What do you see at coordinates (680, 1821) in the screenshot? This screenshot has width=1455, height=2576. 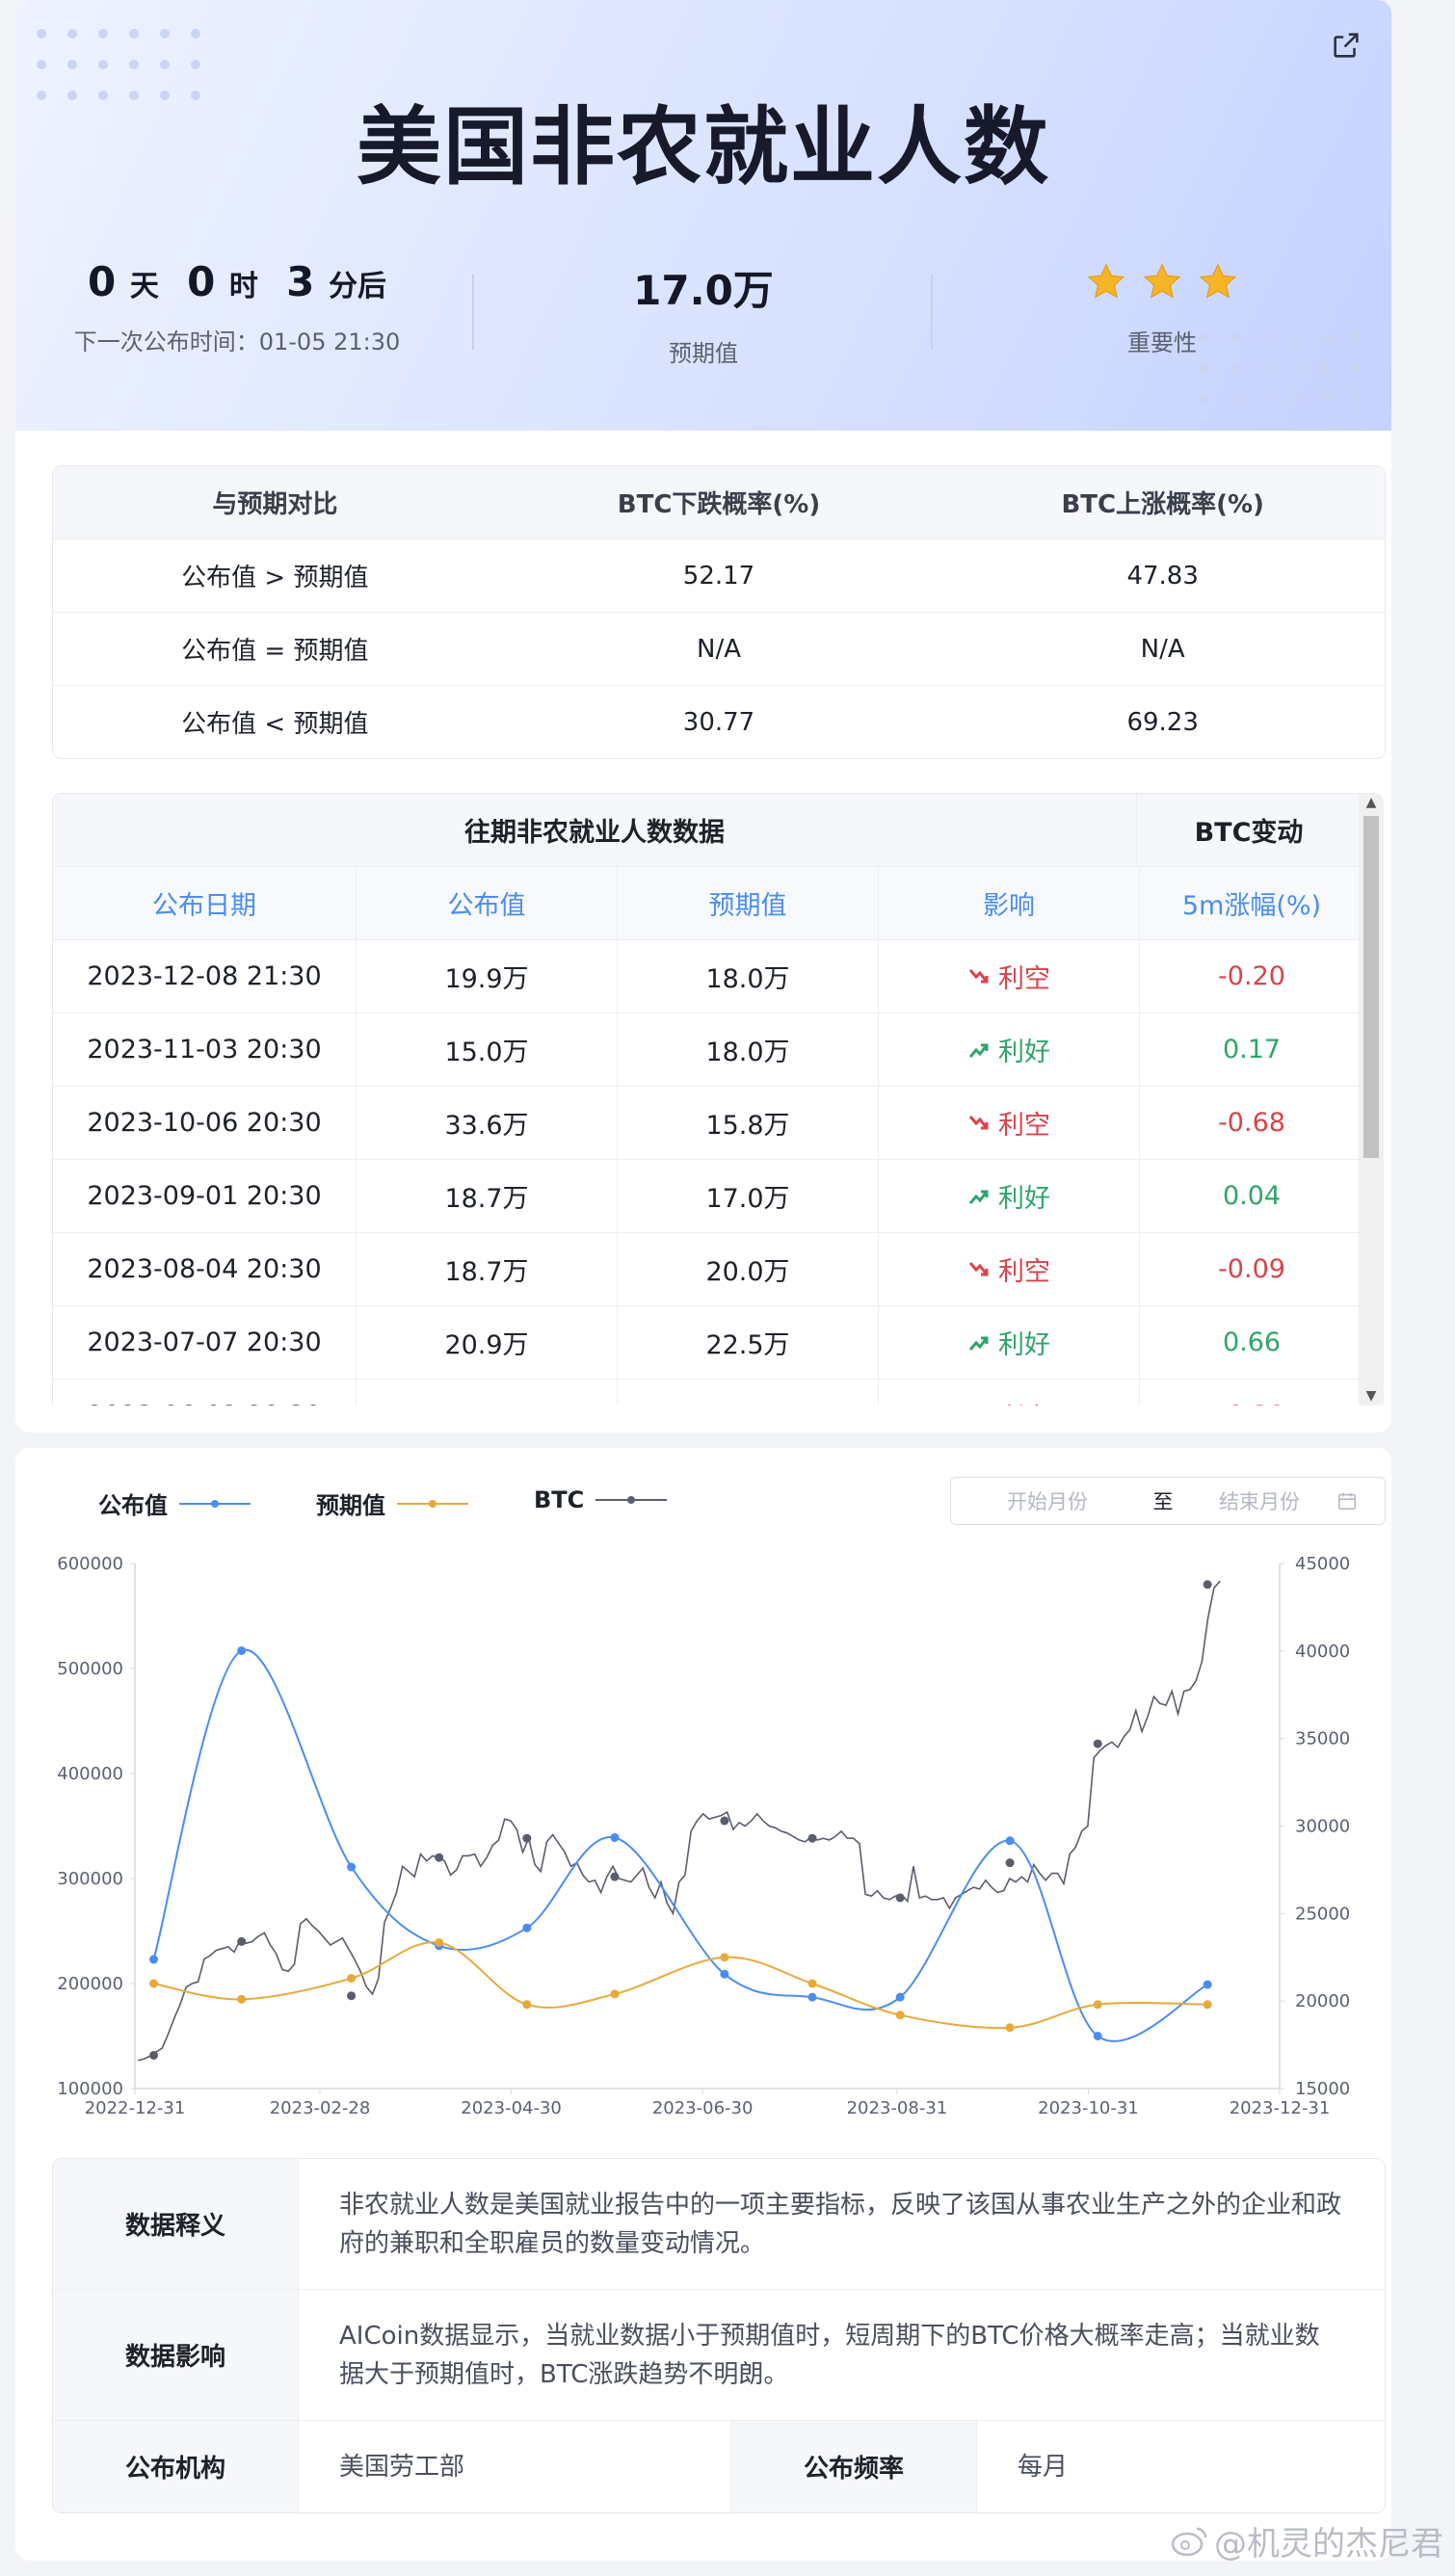 I see `series-line-btc` at bounding box center [680, 1821].